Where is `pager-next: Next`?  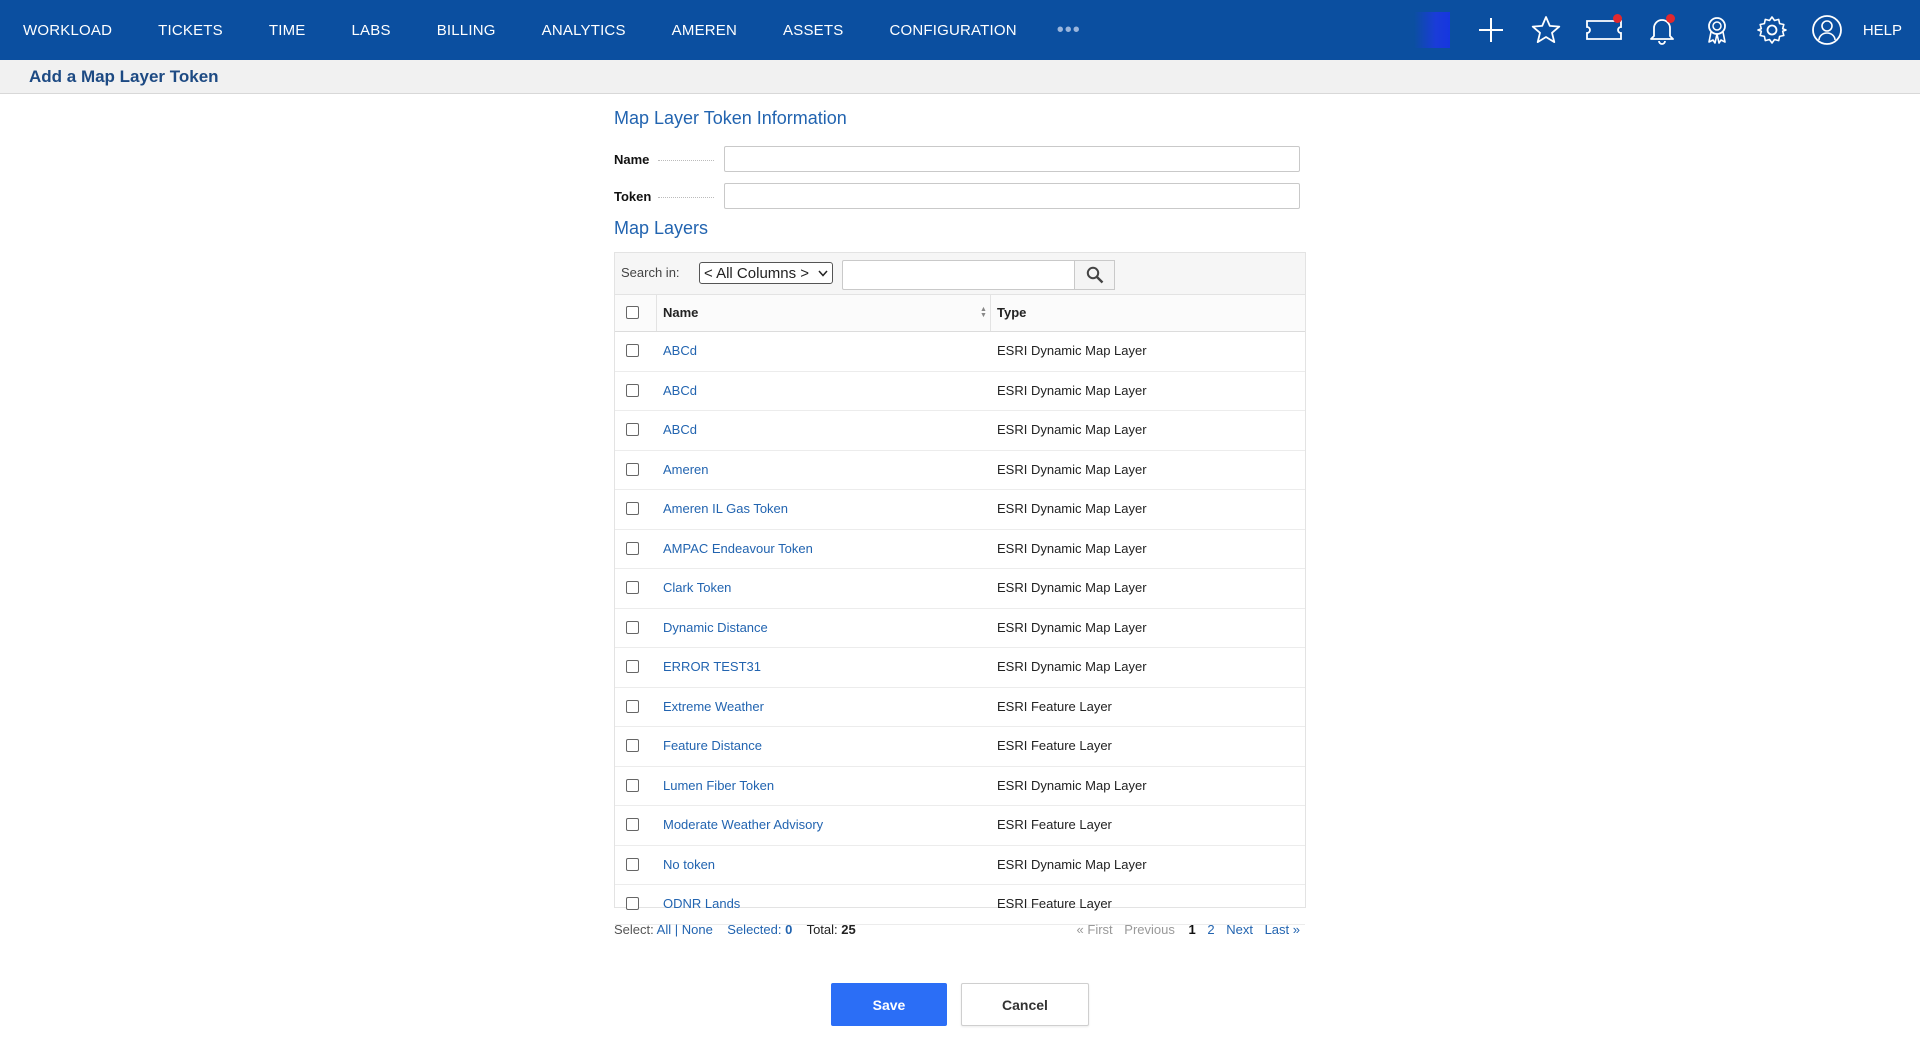 pager-next: Next is located at coordinates (1239, 929).